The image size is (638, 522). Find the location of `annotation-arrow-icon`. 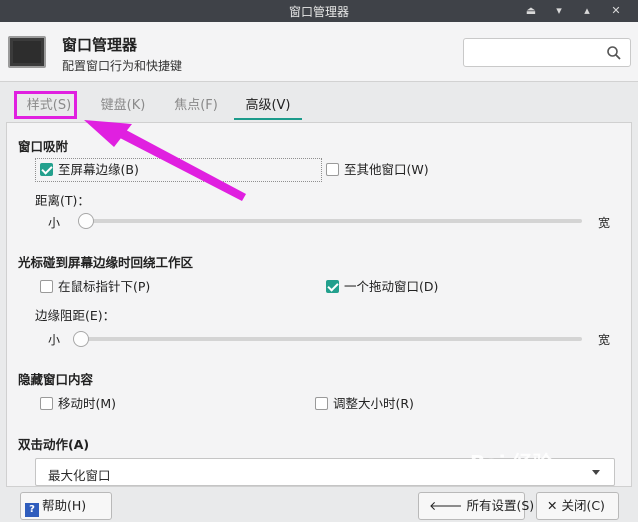

annotation-arrow-icon is located at coordinates (165, 160).